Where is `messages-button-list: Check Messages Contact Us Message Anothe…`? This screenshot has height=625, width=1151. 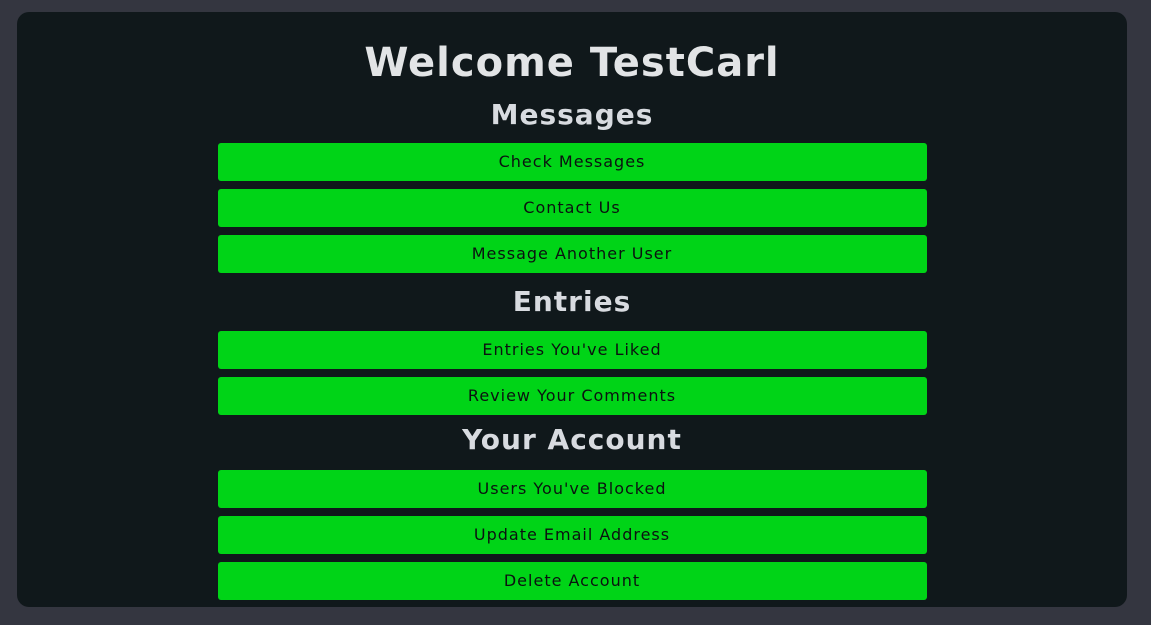 messages-button-list: Check Messages Contact Us Message Anothe… is located at coordinates (572, 208).